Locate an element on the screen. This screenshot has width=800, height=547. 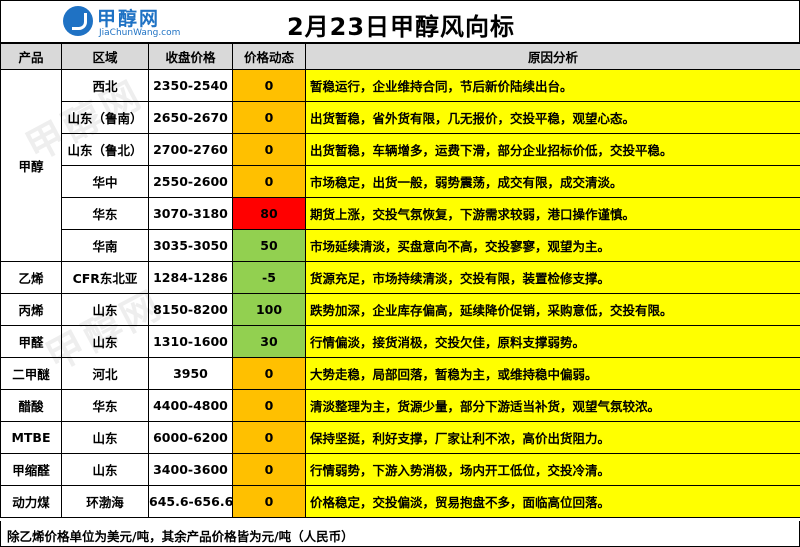
region-cell: 西北 is located at coordinates (105, 85).